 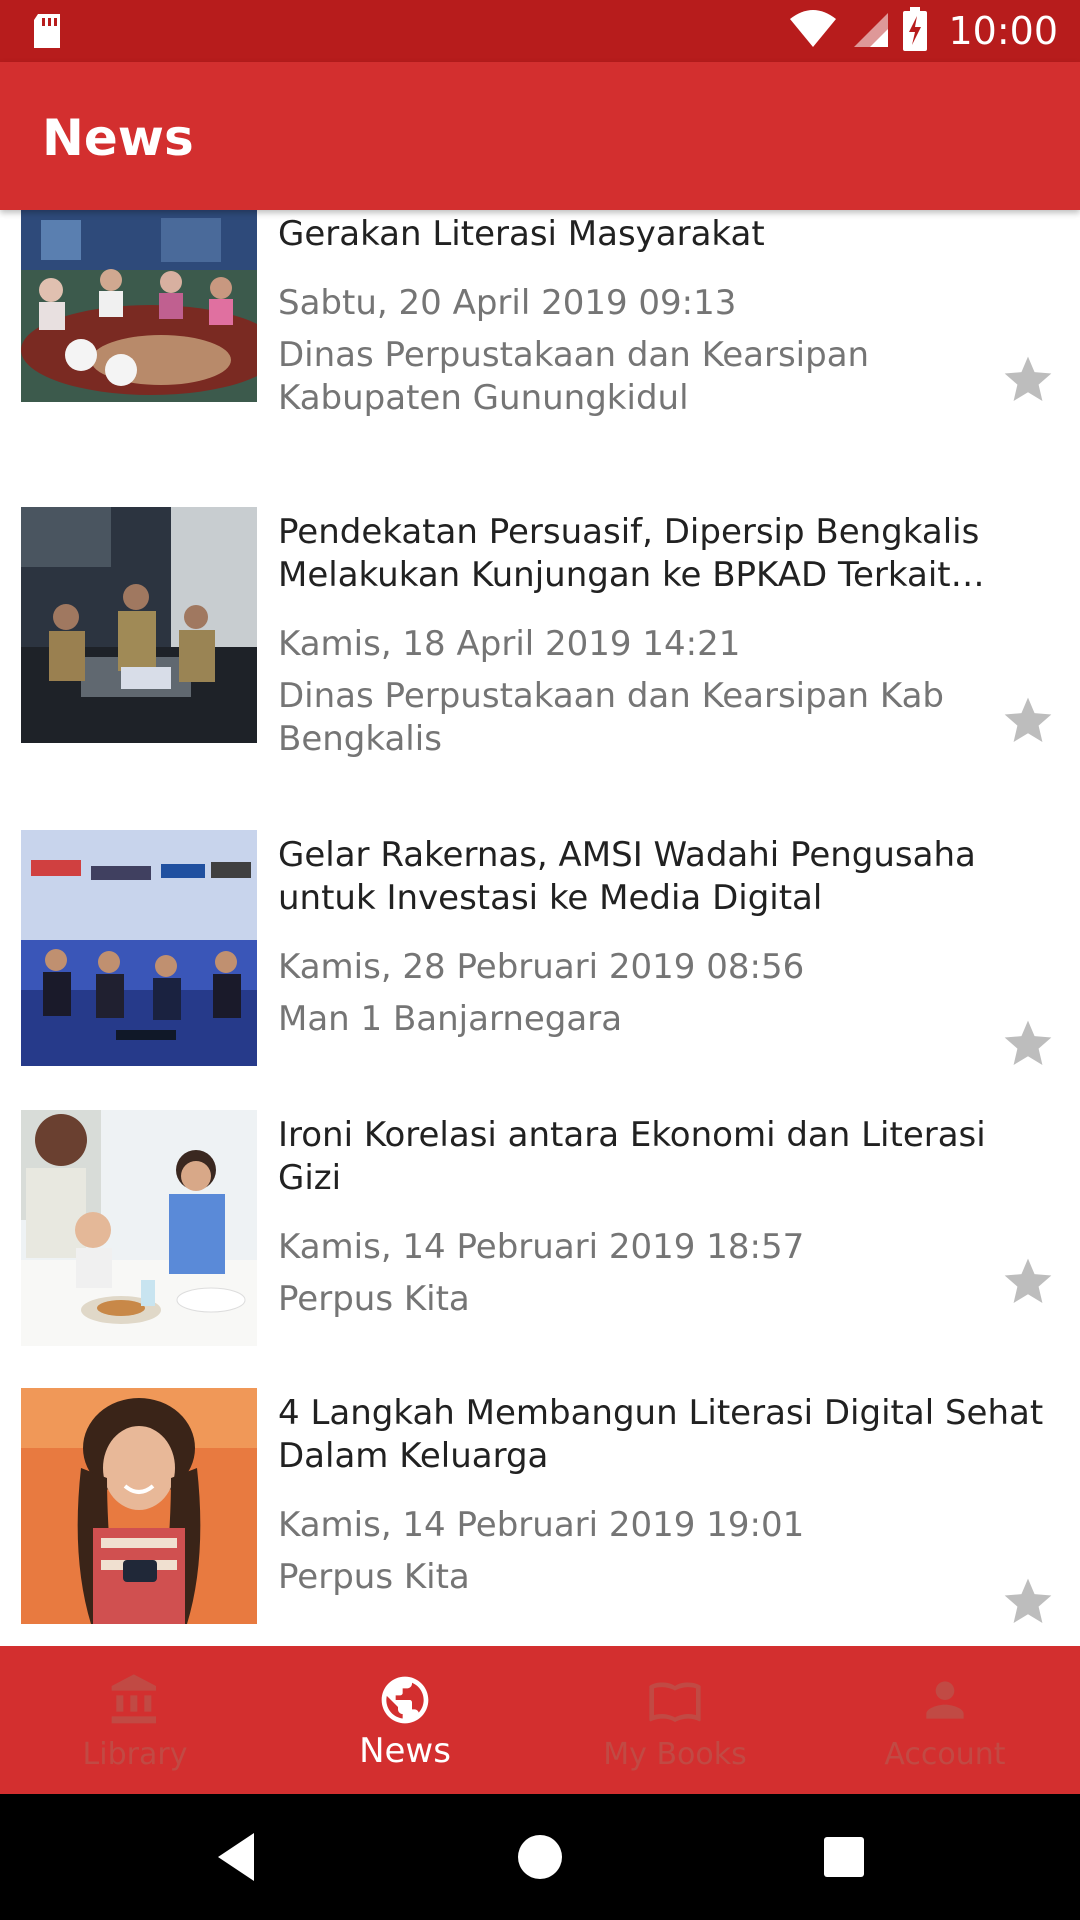 I want to click on app-bar: News, so click(x=540, y=136).